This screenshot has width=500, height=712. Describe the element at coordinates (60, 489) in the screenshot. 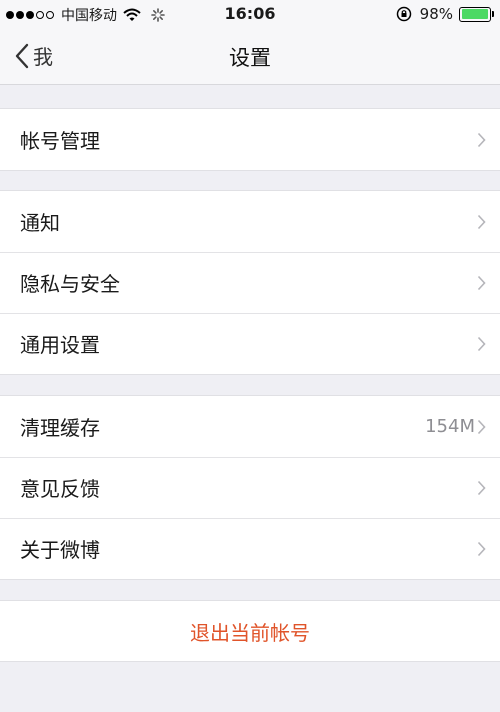

I see `row-label: 意见反馈` at that location.